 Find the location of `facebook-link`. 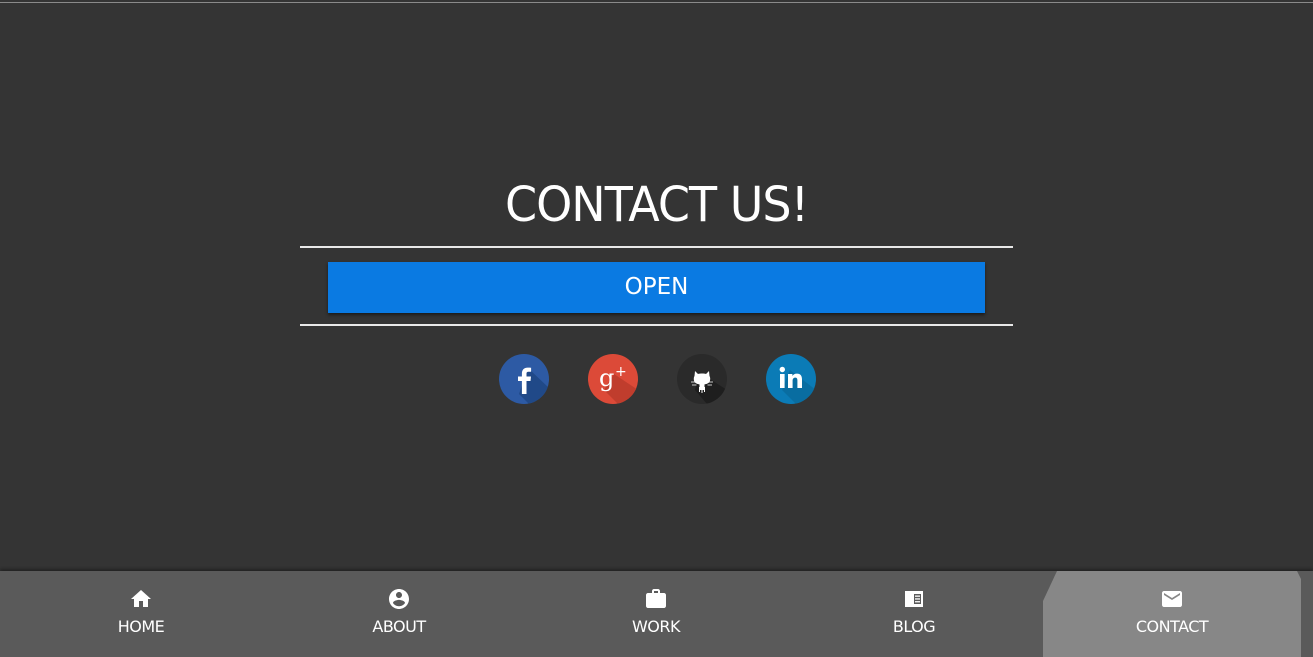

facebook-link is located at coordinates (524, 379).